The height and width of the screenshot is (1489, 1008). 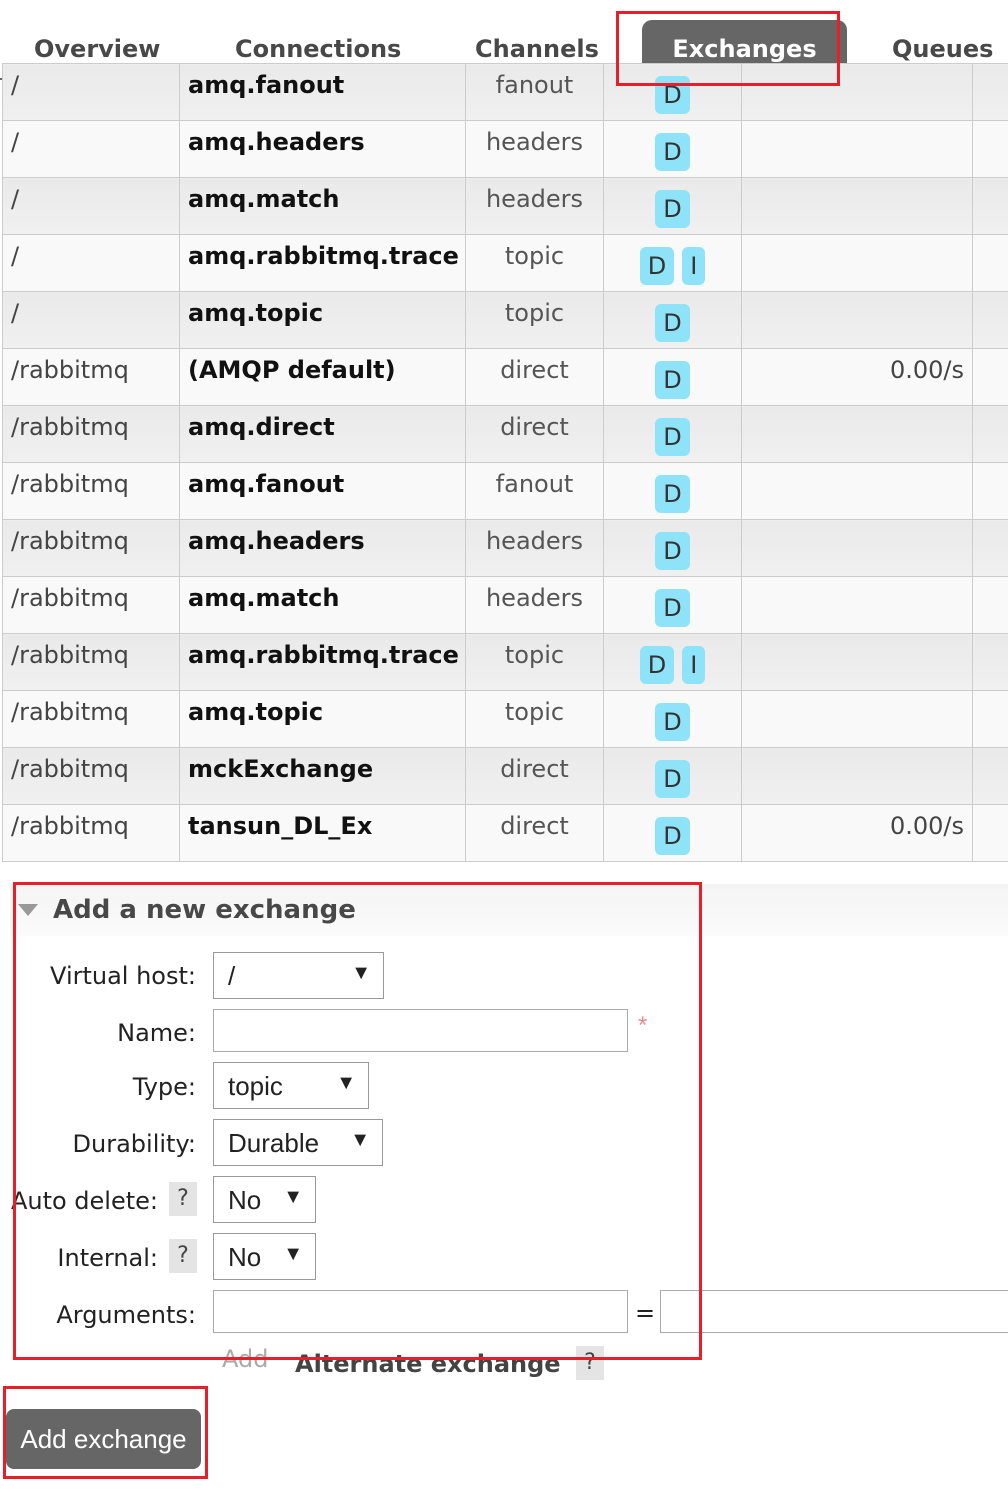 What do you see at coordinates (264, 1256) in the screenshot?
I see `internal-select: No ▼` at bounding box center [264, 1256].